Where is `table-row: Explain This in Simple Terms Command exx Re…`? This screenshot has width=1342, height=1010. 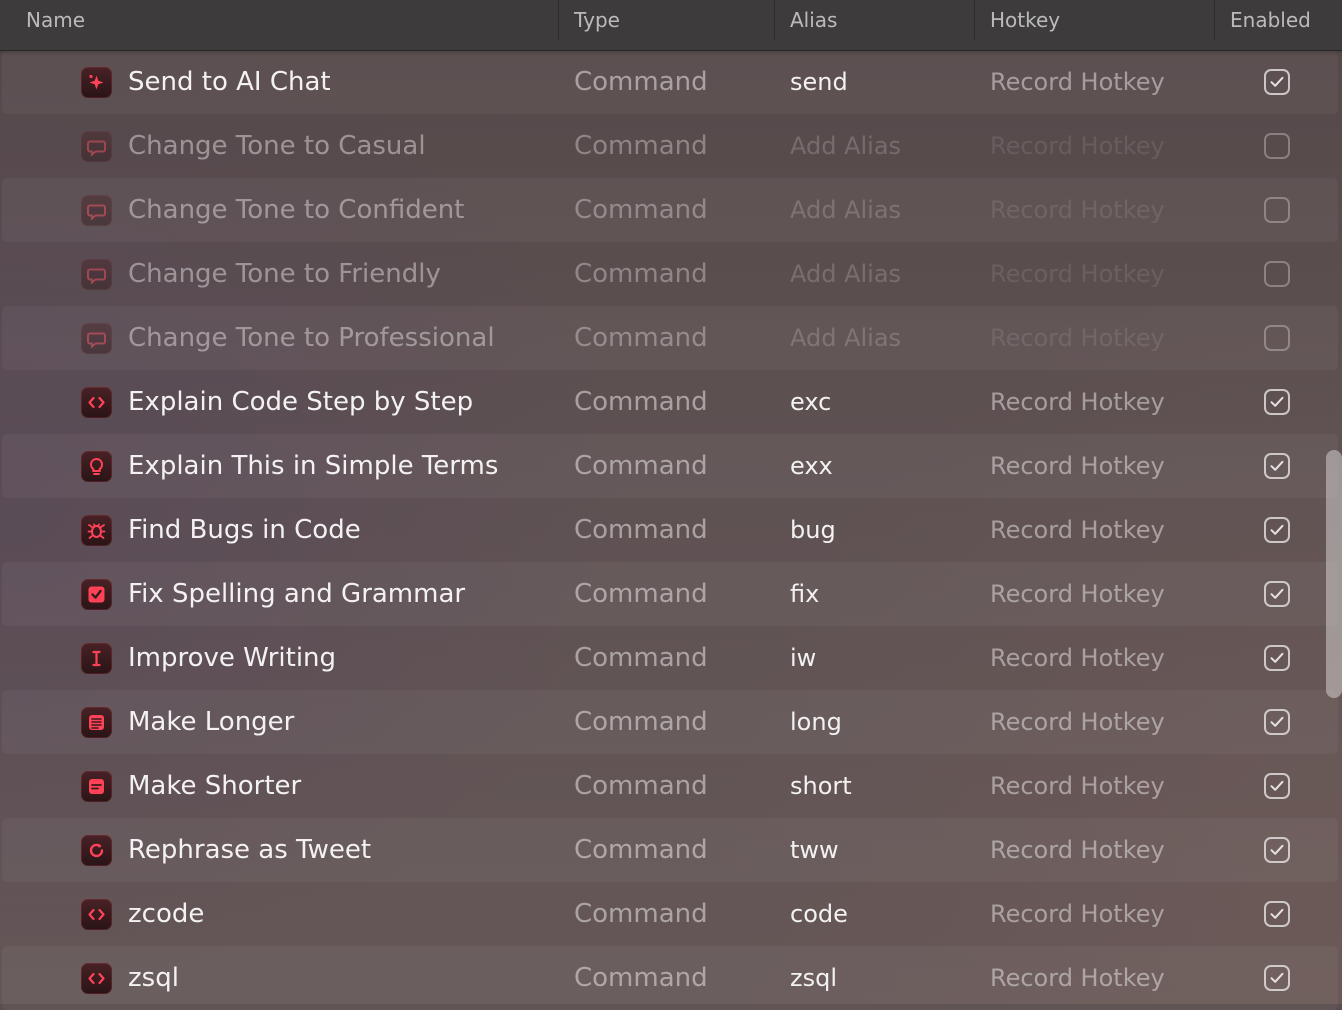 table-row: Explain This in Simple Terms Command exx Re… is located at coordinates (670, 466).